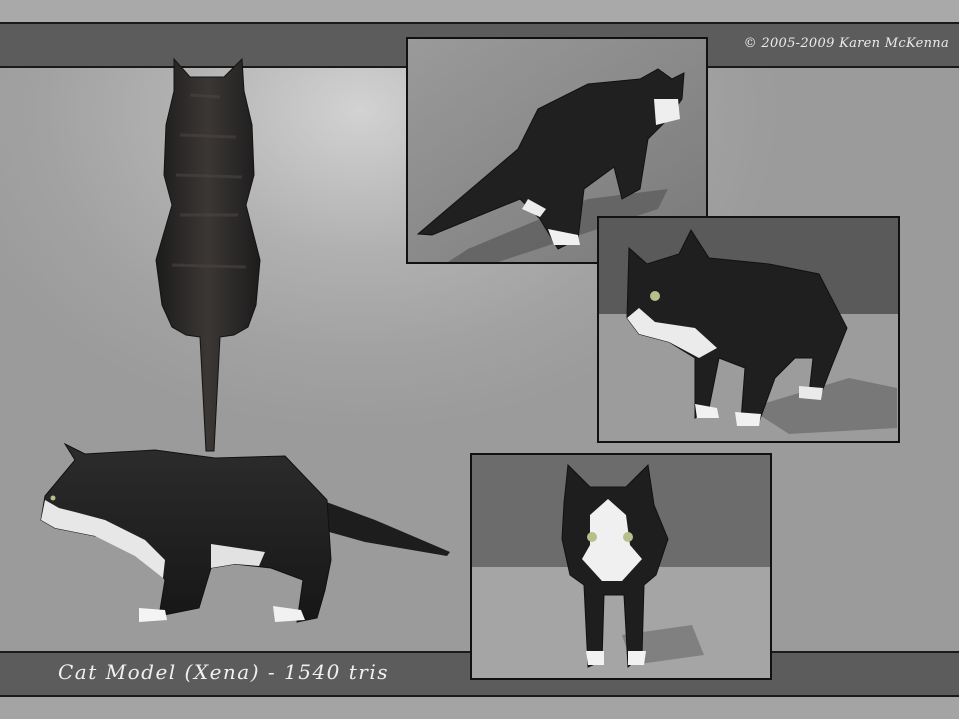 The image size is (959, 719). What do you see at coordinates (479, 708) in the screenshot?
I see `bottom-strip` at bounding box center [479, 708].